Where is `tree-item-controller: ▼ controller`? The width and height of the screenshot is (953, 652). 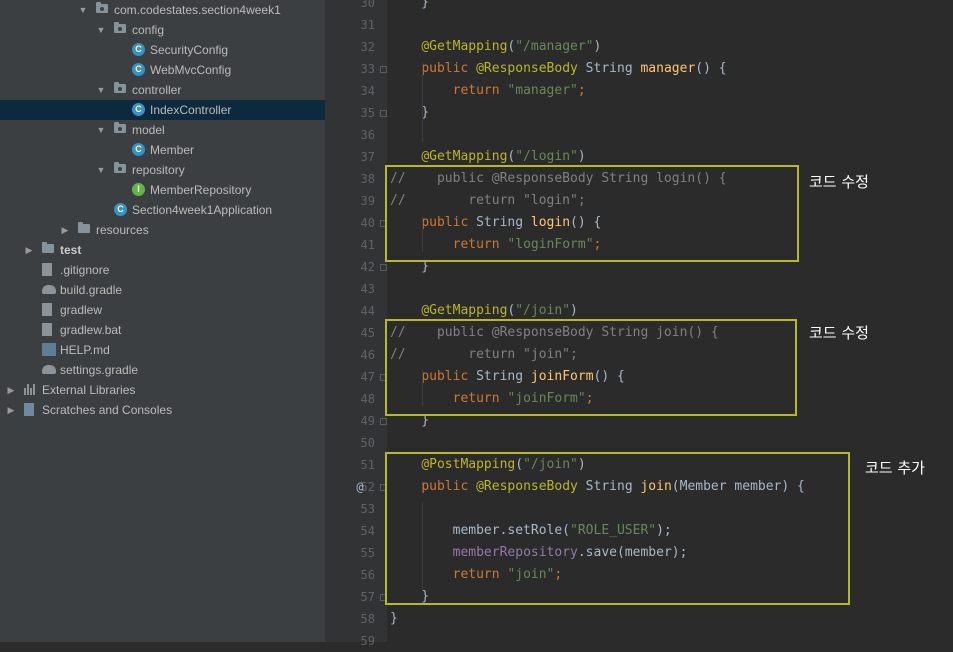 tree-item-controller: ▼ controller is located at coordinates (162, 90).